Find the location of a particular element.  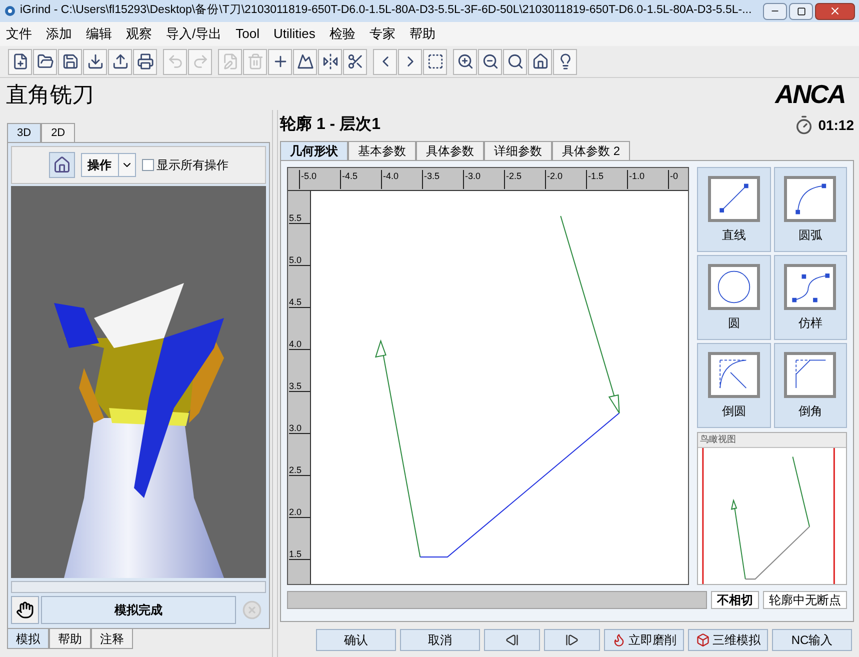

menu-item: 检验 is located at coordinates (342, 34).